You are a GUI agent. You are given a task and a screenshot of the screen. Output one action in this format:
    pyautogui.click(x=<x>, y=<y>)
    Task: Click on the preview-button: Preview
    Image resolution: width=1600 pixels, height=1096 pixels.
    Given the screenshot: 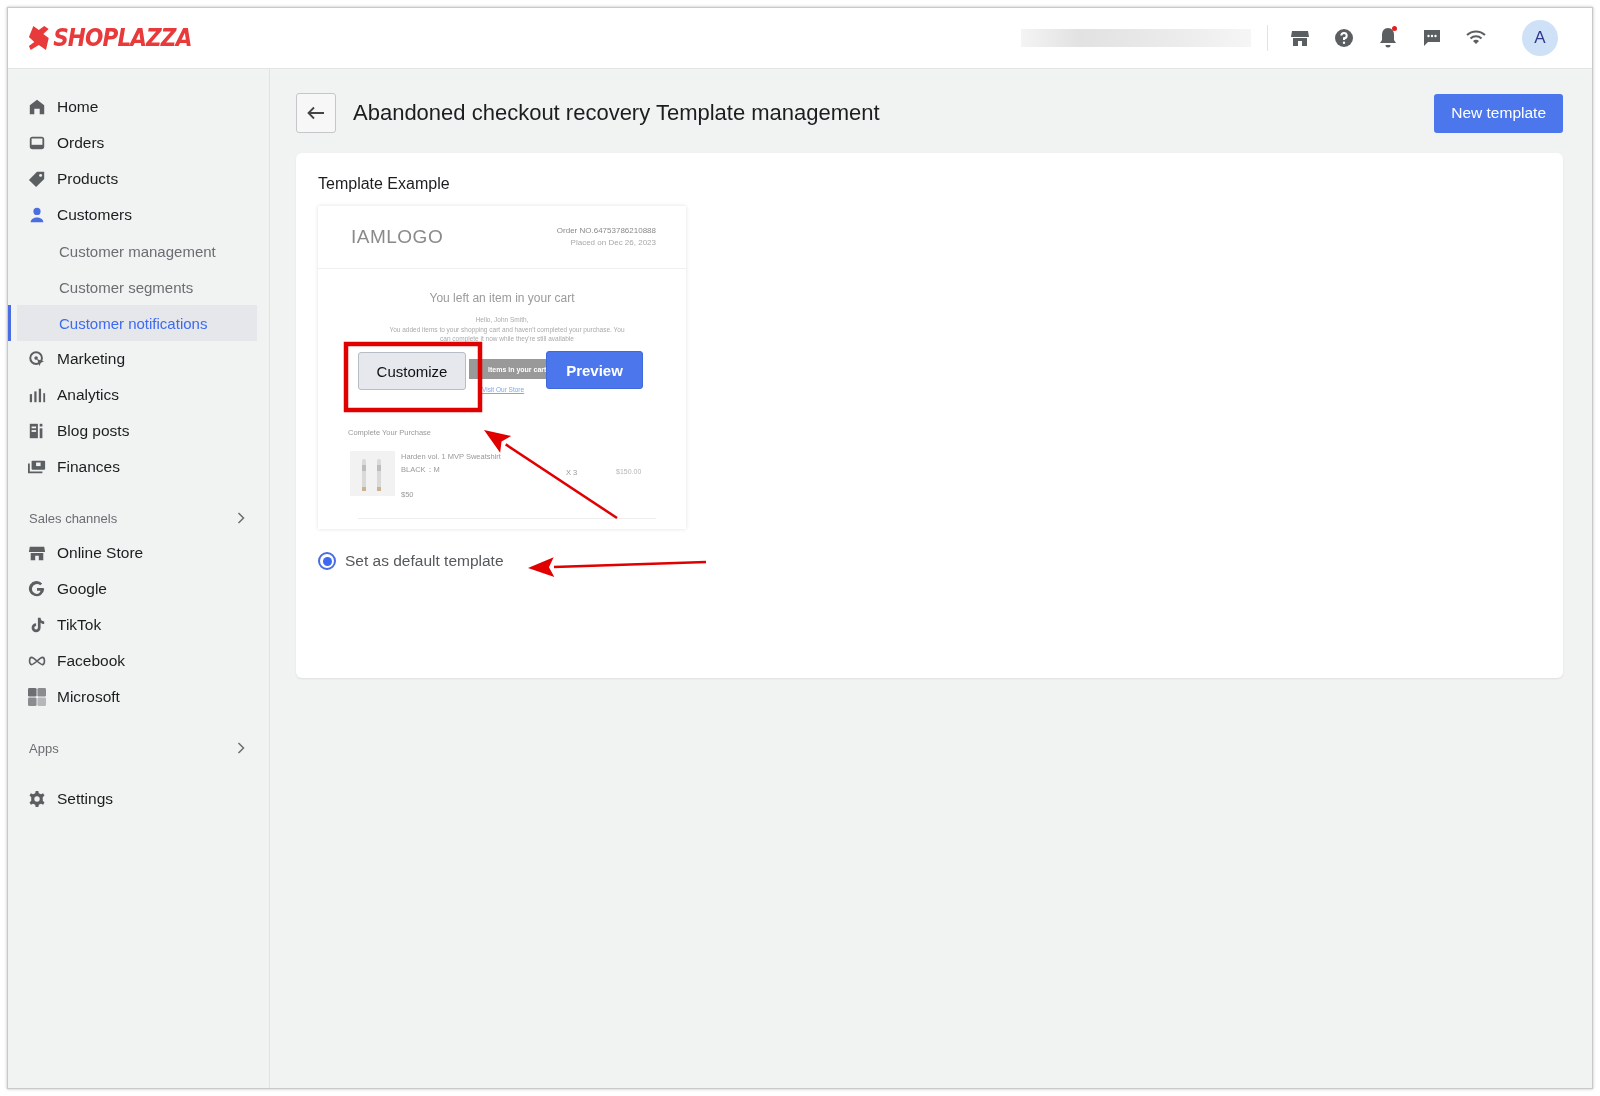 What is the action you would take?
    pyautogui.click(x=594, y=370)
    